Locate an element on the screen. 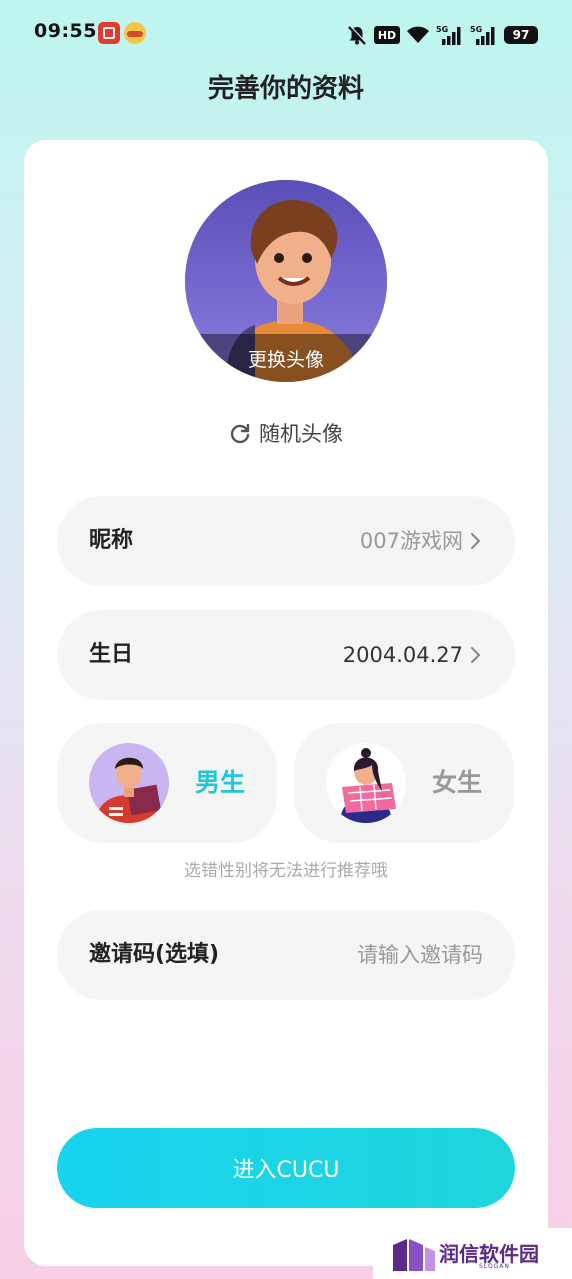 The height and width of the screenshot is (1279, 572). gender-female-option: 女生 is located at coordinates (404, 783).